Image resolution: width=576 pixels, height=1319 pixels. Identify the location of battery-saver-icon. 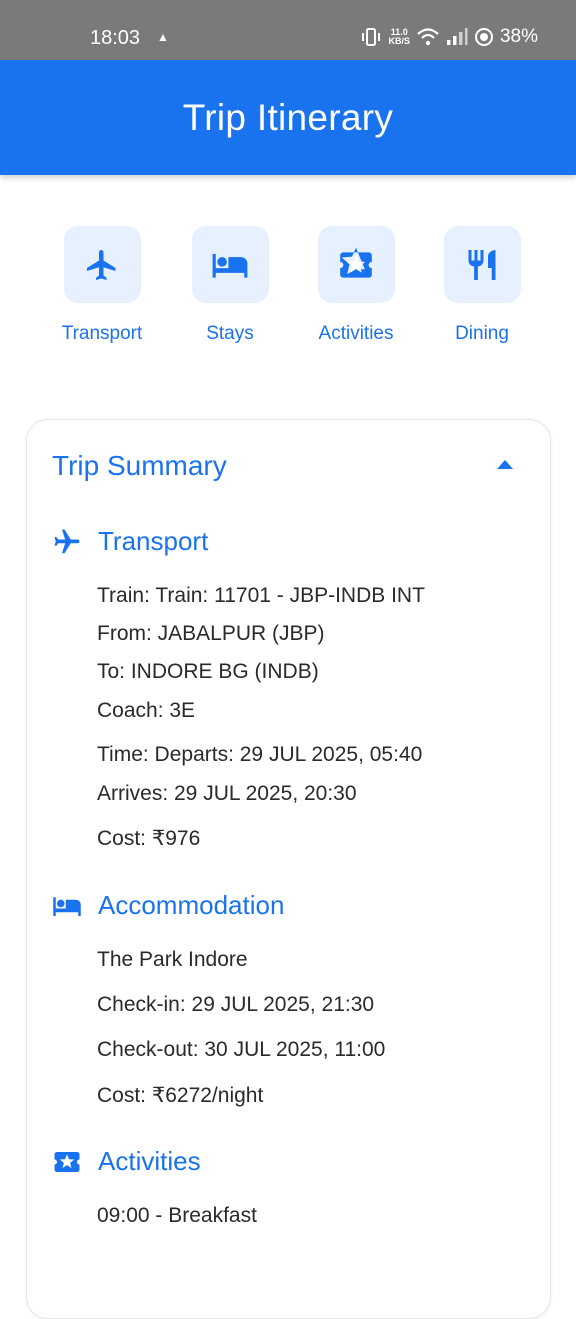
(483, 37).